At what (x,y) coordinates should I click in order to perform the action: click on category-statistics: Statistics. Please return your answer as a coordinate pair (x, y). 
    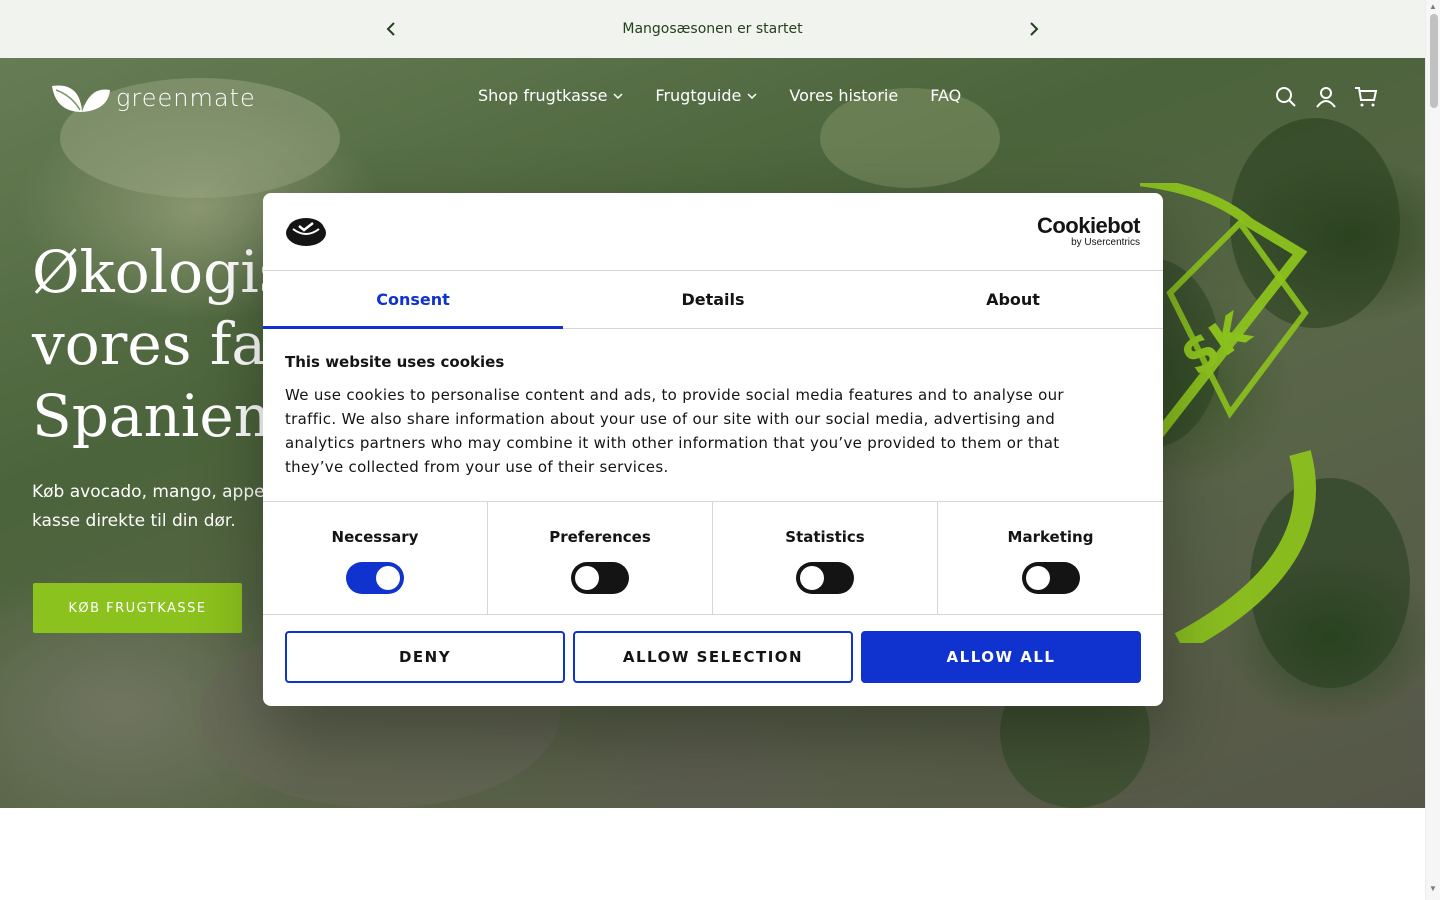
    Looking at the image, I should click on (825, 558).